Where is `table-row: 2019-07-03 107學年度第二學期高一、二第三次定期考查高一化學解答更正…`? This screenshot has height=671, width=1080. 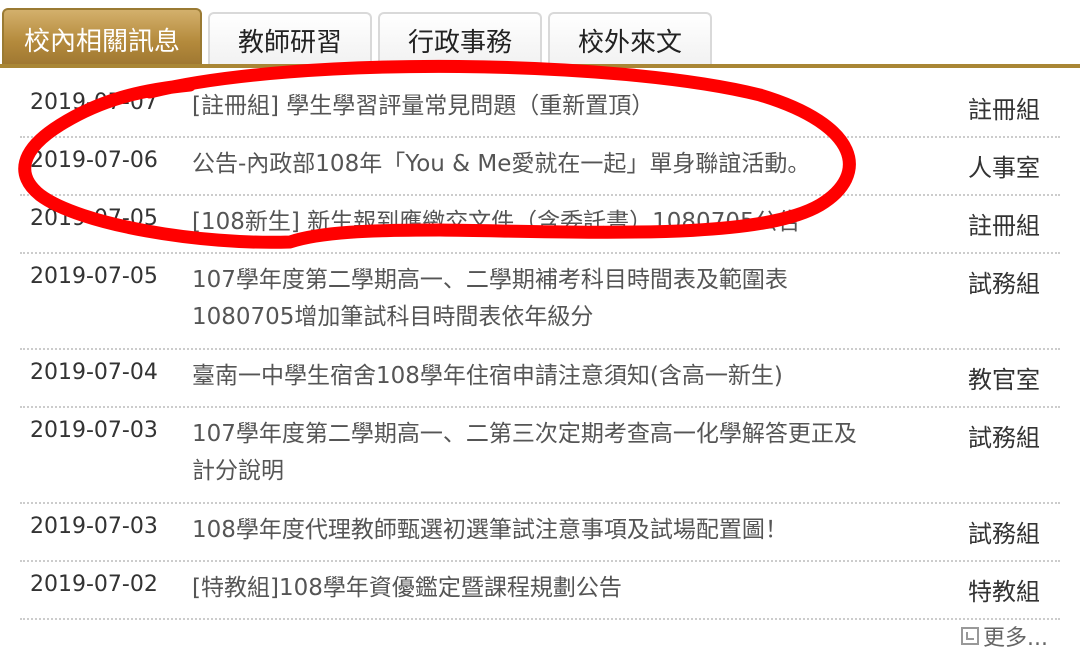 table-row: 2019-07-03 107學年度第二學期高一、二第三次定期考查高一化學解答更正… is located at coordinates (540, 456).